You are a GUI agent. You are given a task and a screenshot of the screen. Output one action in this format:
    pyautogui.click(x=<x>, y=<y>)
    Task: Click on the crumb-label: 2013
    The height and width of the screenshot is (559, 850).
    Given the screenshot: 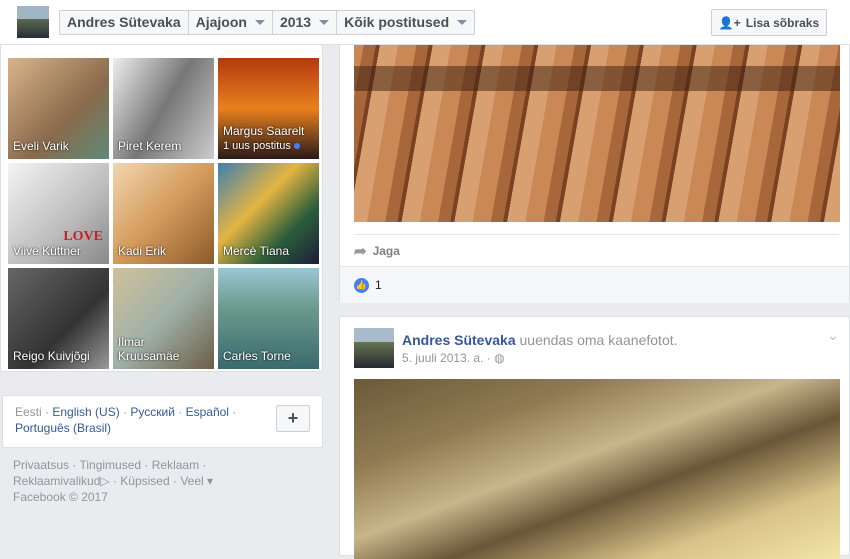 What is the action you would take?
    pyautogui.click(x=295, y=22)
    